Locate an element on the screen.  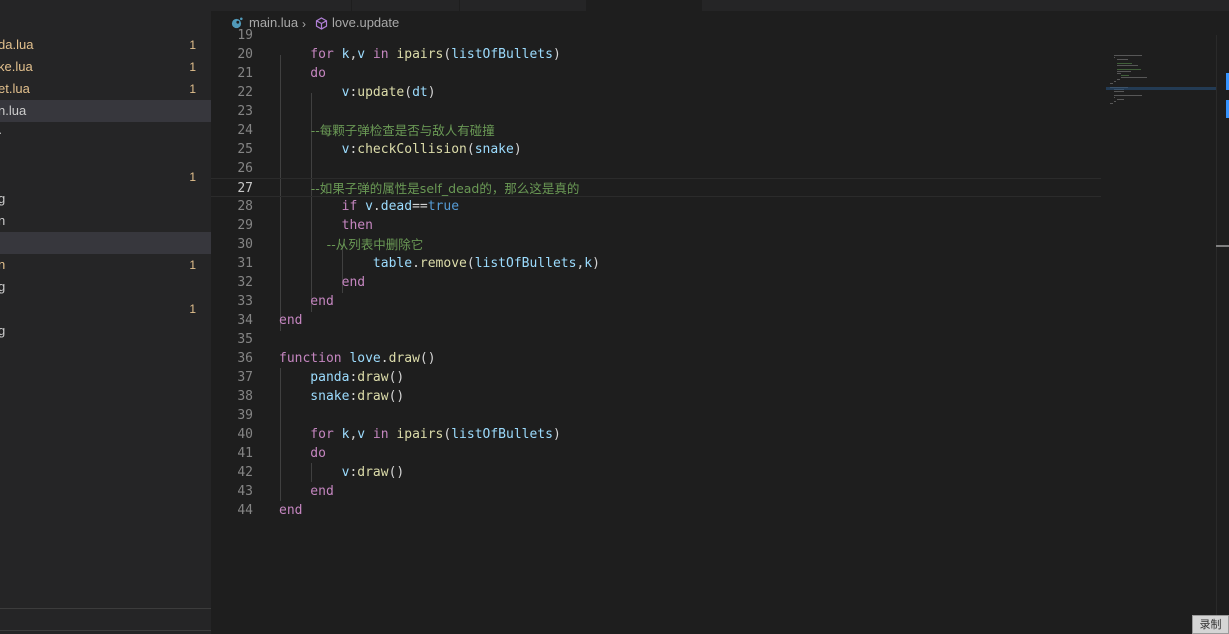
code-line: 21 do is located at coordinates (656, 73).